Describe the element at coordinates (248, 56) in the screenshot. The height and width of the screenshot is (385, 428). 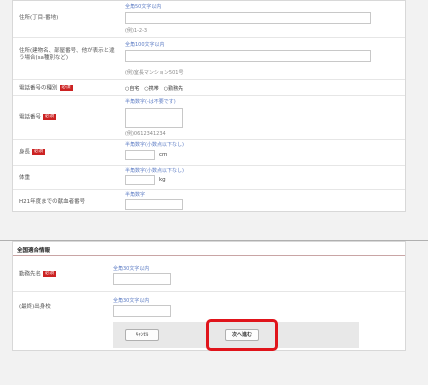
I see `address-building-input` at that location.